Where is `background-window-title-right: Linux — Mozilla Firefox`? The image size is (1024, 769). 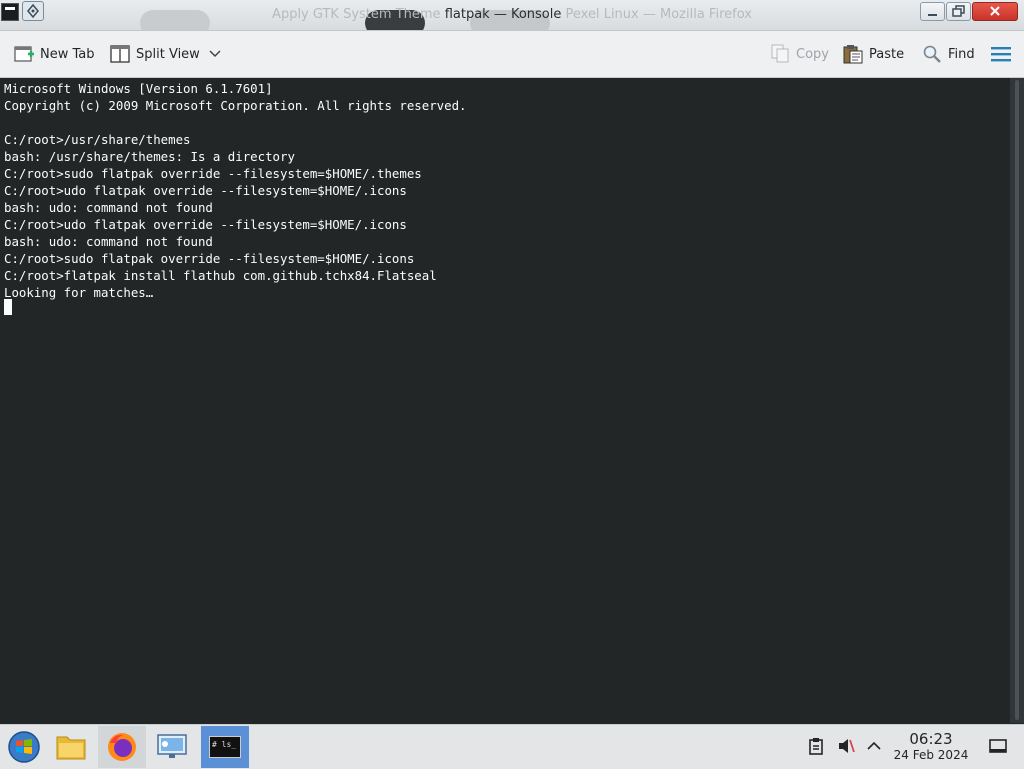
background-window-title-right: Linux — Mozilla Firefox is located at coordinates (677, 14).